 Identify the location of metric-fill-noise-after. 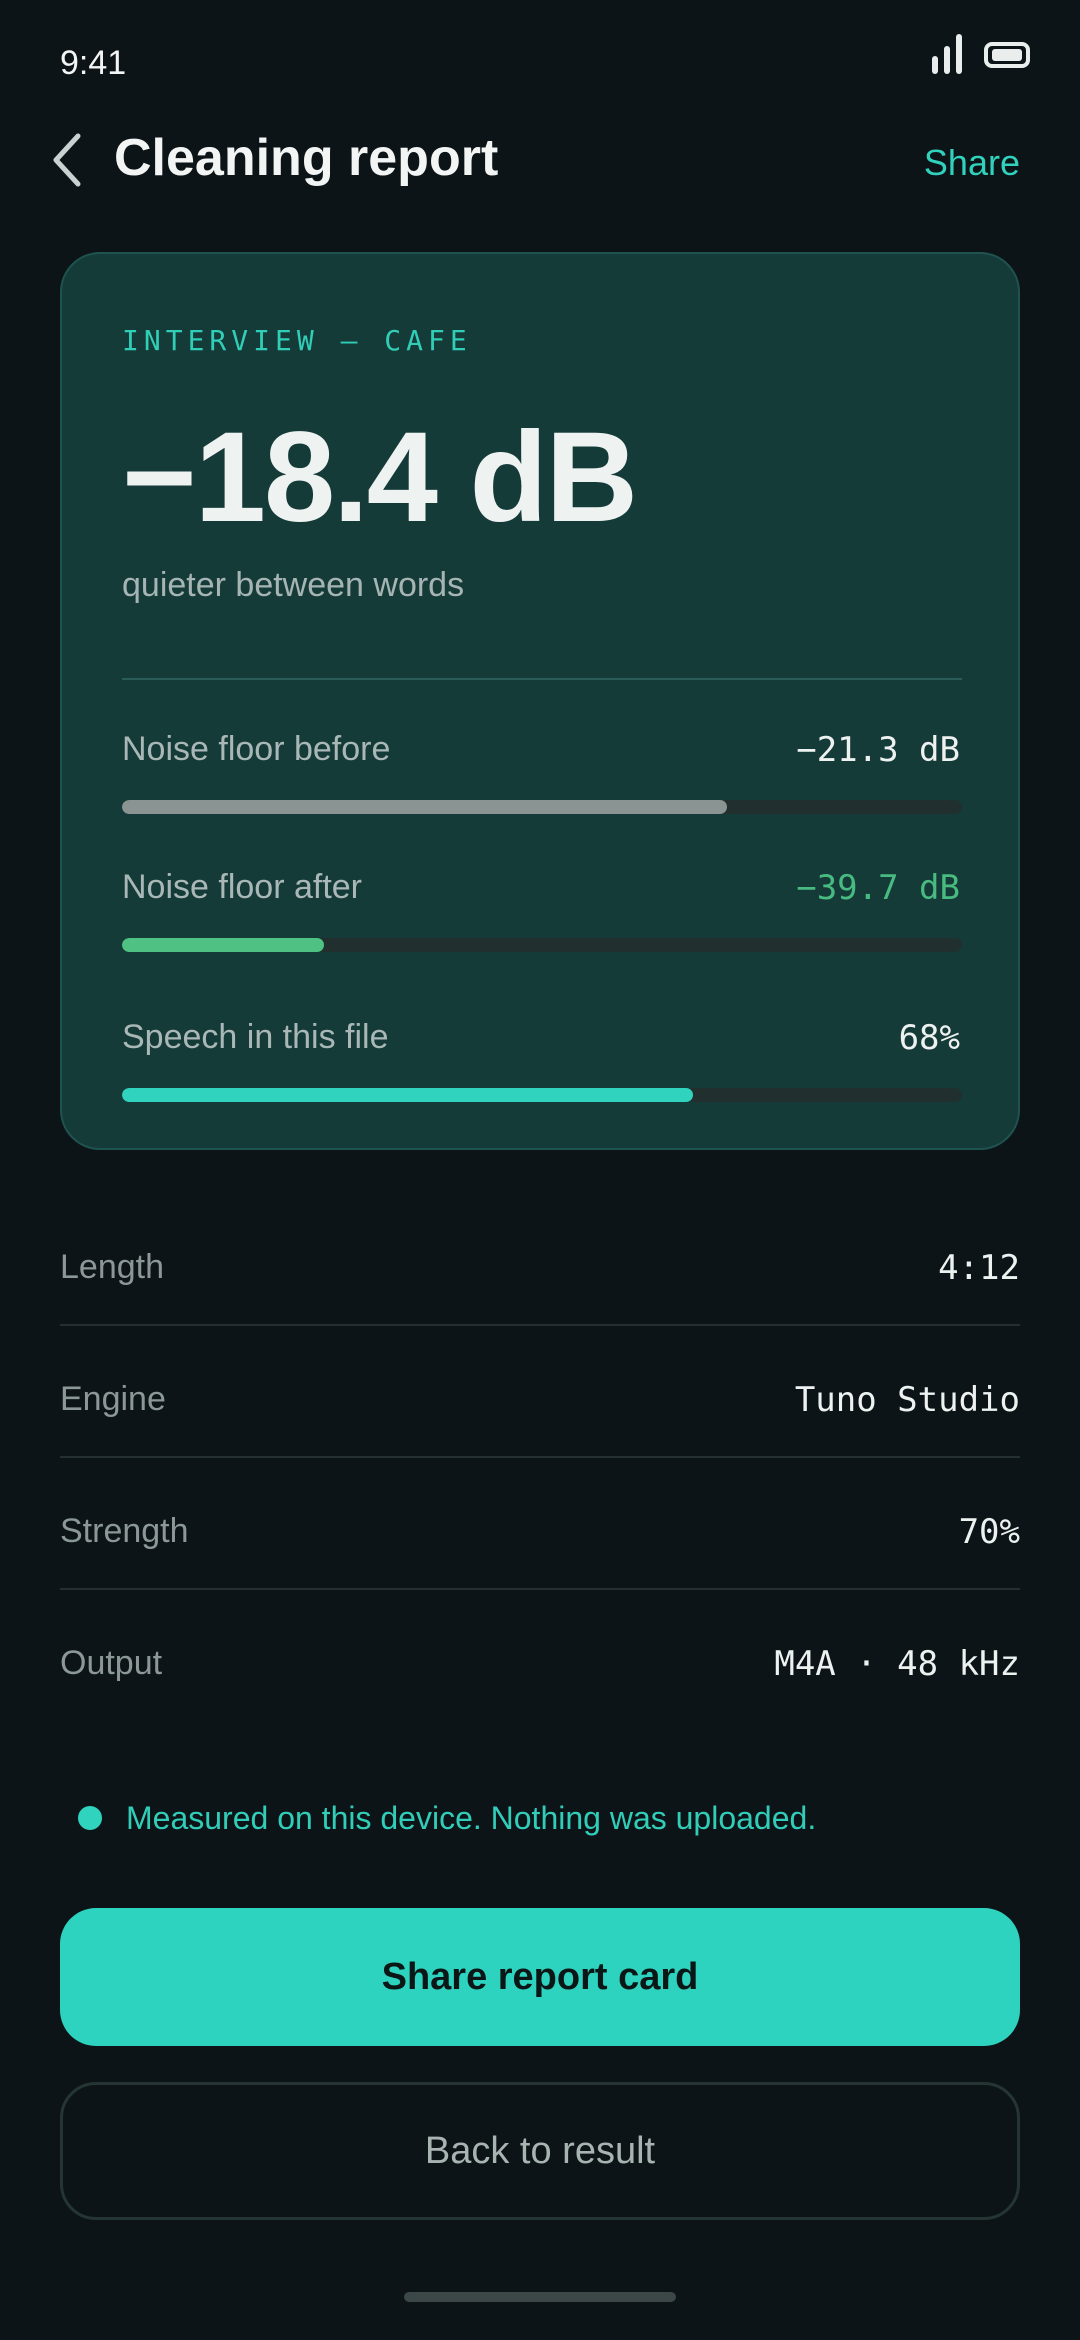
(223, 945).